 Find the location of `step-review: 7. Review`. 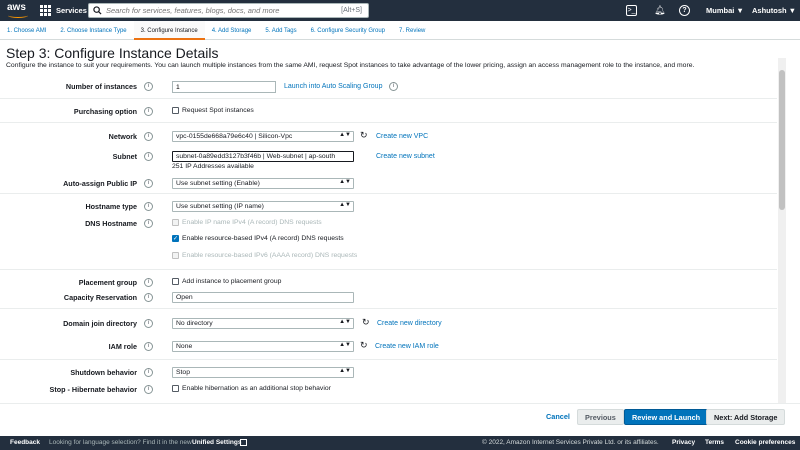

step-review: 7. Review is located at coordinates (412, 30).